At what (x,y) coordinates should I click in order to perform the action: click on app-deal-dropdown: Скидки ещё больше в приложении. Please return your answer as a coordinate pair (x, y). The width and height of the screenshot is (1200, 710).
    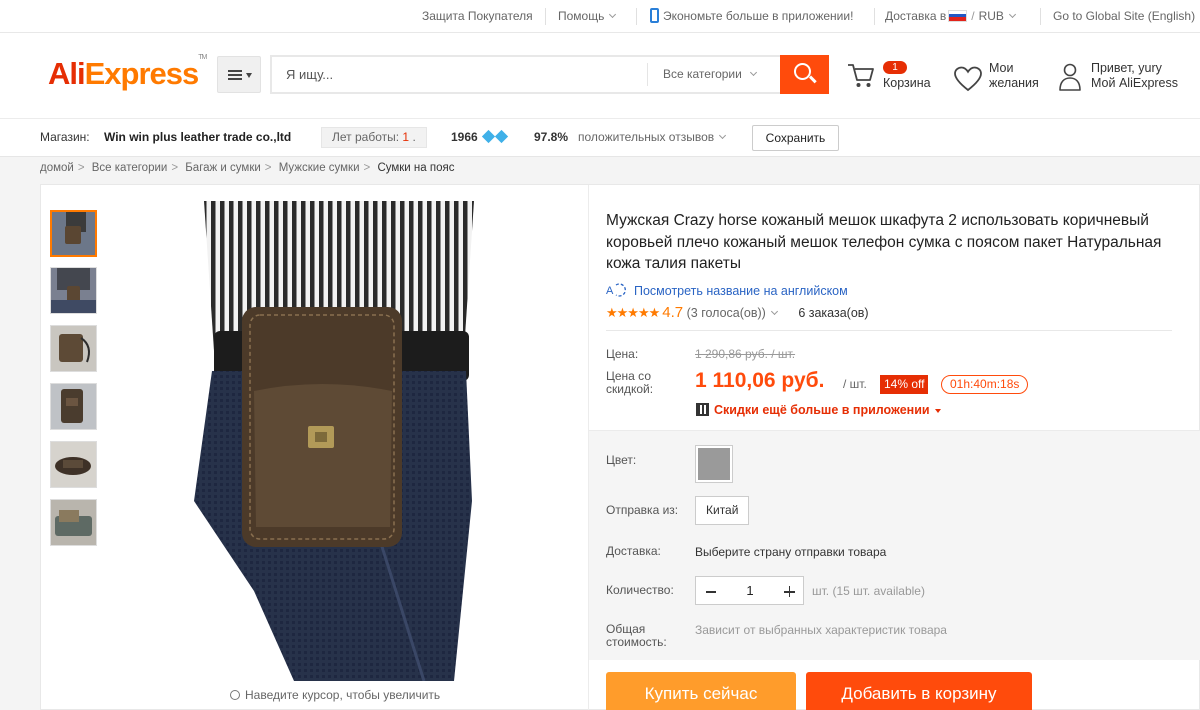
    Looking at the image, I should click on (818, 409).